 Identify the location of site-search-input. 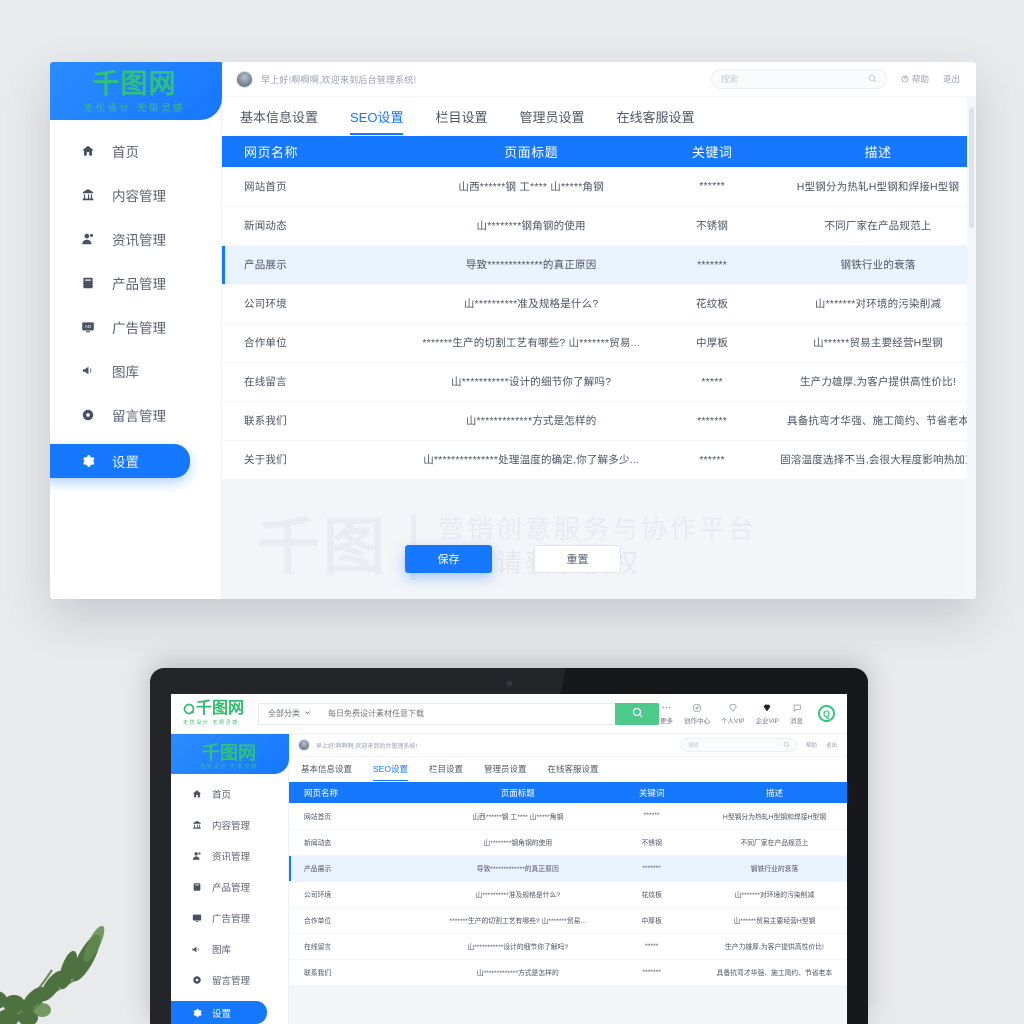
(468, 713).